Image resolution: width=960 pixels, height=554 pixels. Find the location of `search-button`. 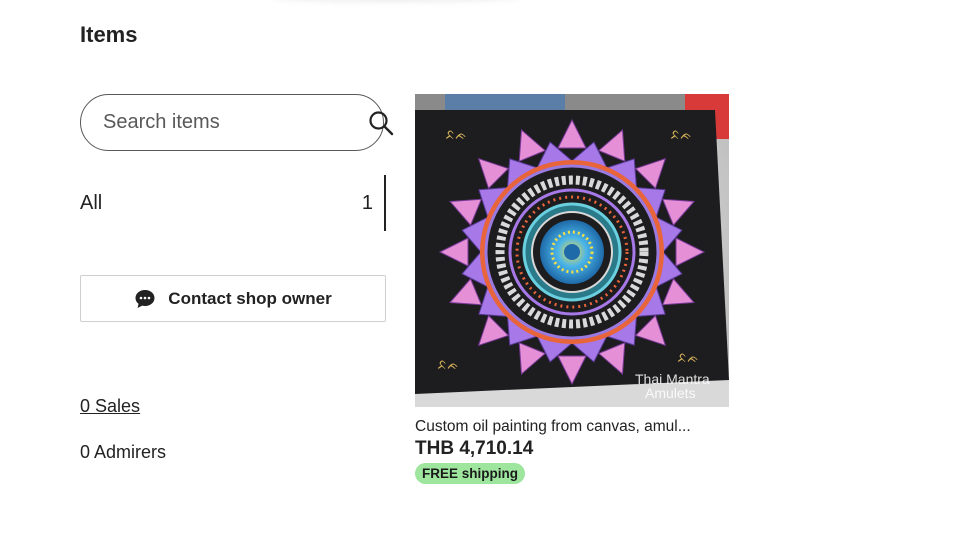

search-button is located at coordinates (381, 123).